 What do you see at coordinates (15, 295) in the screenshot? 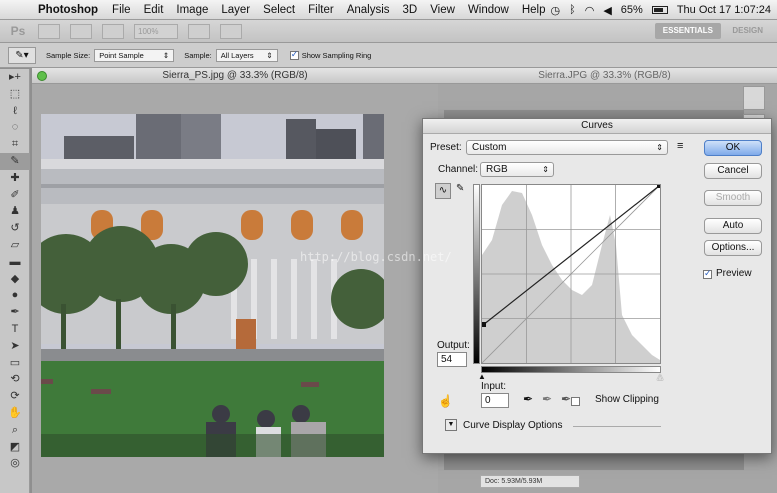
I see `dodge-tool-icon: ●` at bounding box center [15, 295].